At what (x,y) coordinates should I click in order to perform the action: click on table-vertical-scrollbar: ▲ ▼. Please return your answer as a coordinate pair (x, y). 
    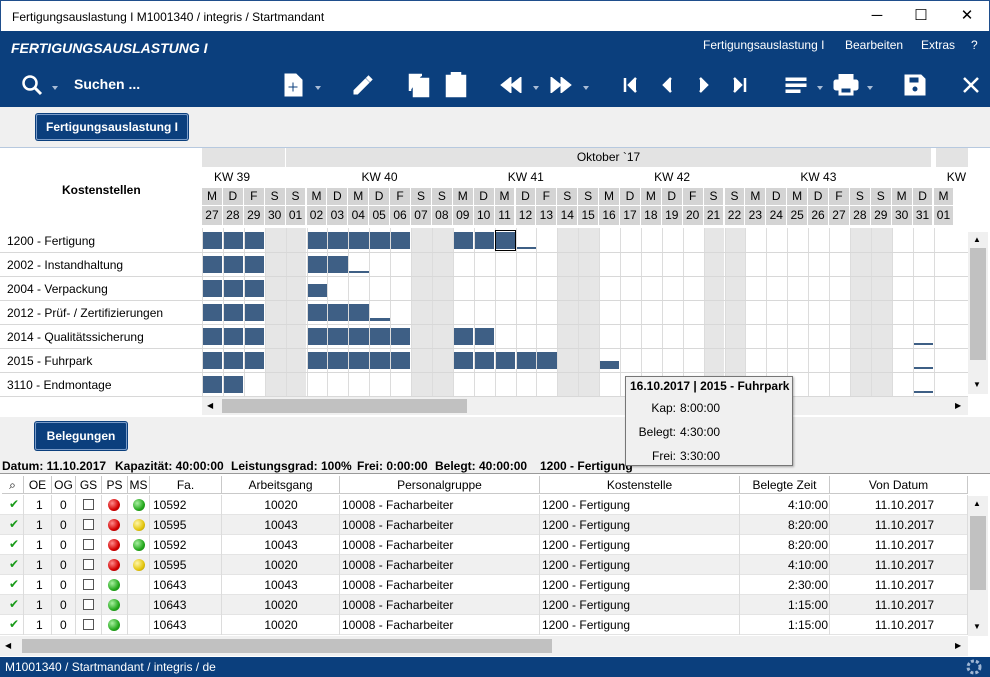
    Looking at the image, I should click on (978, 566).